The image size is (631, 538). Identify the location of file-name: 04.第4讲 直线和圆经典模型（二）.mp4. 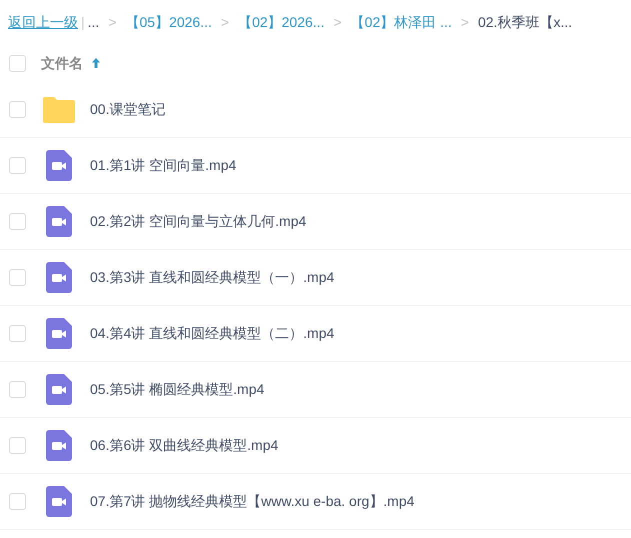
(212, 333).